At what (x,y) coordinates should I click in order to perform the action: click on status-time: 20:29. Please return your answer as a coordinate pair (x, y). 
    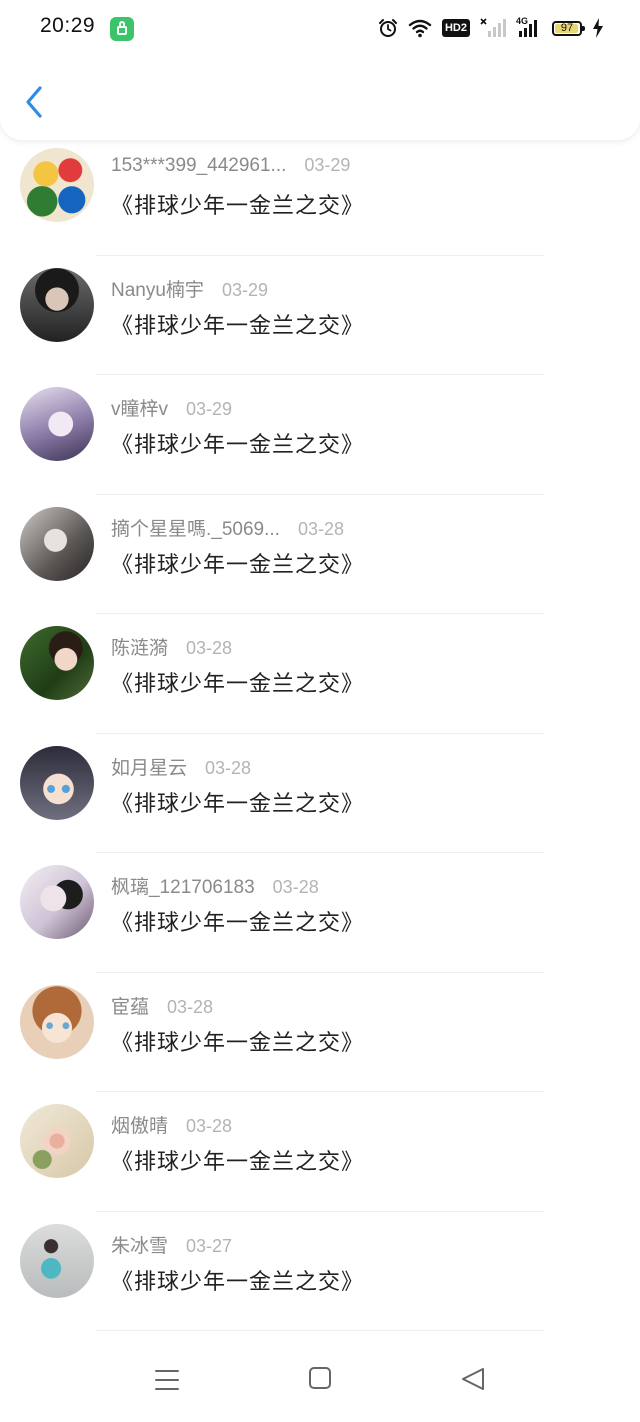
    Looking at the image, I should click on (68, 25).